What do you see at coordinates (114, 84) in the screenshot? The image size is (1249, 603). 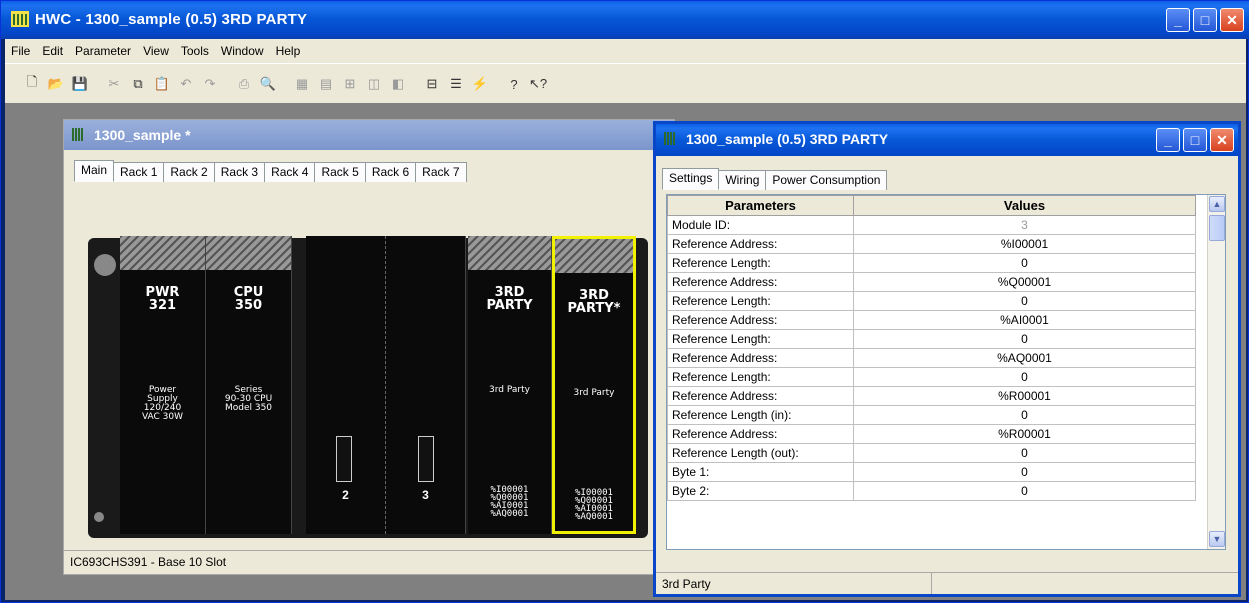 I see `cut-icon: ✂` at bounding box center [114, 84].